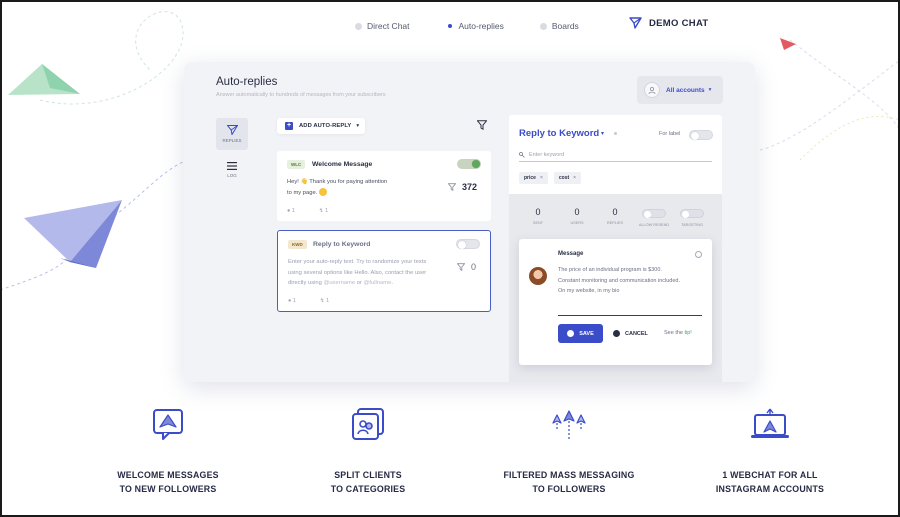  I want to click on menu-lines-icon, so click(232, 166).